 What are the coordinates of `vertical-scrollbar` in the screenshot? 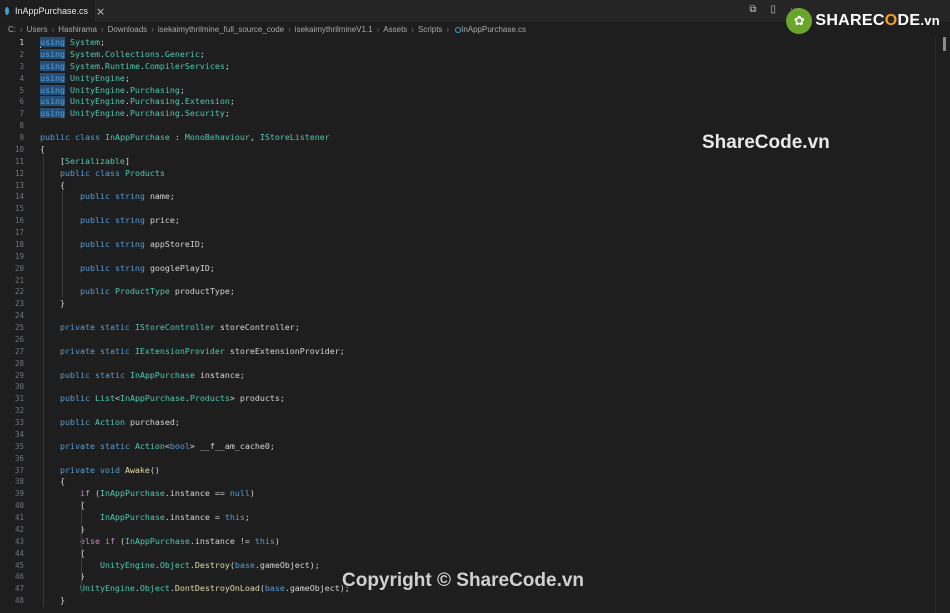 It's located at (942, 325).